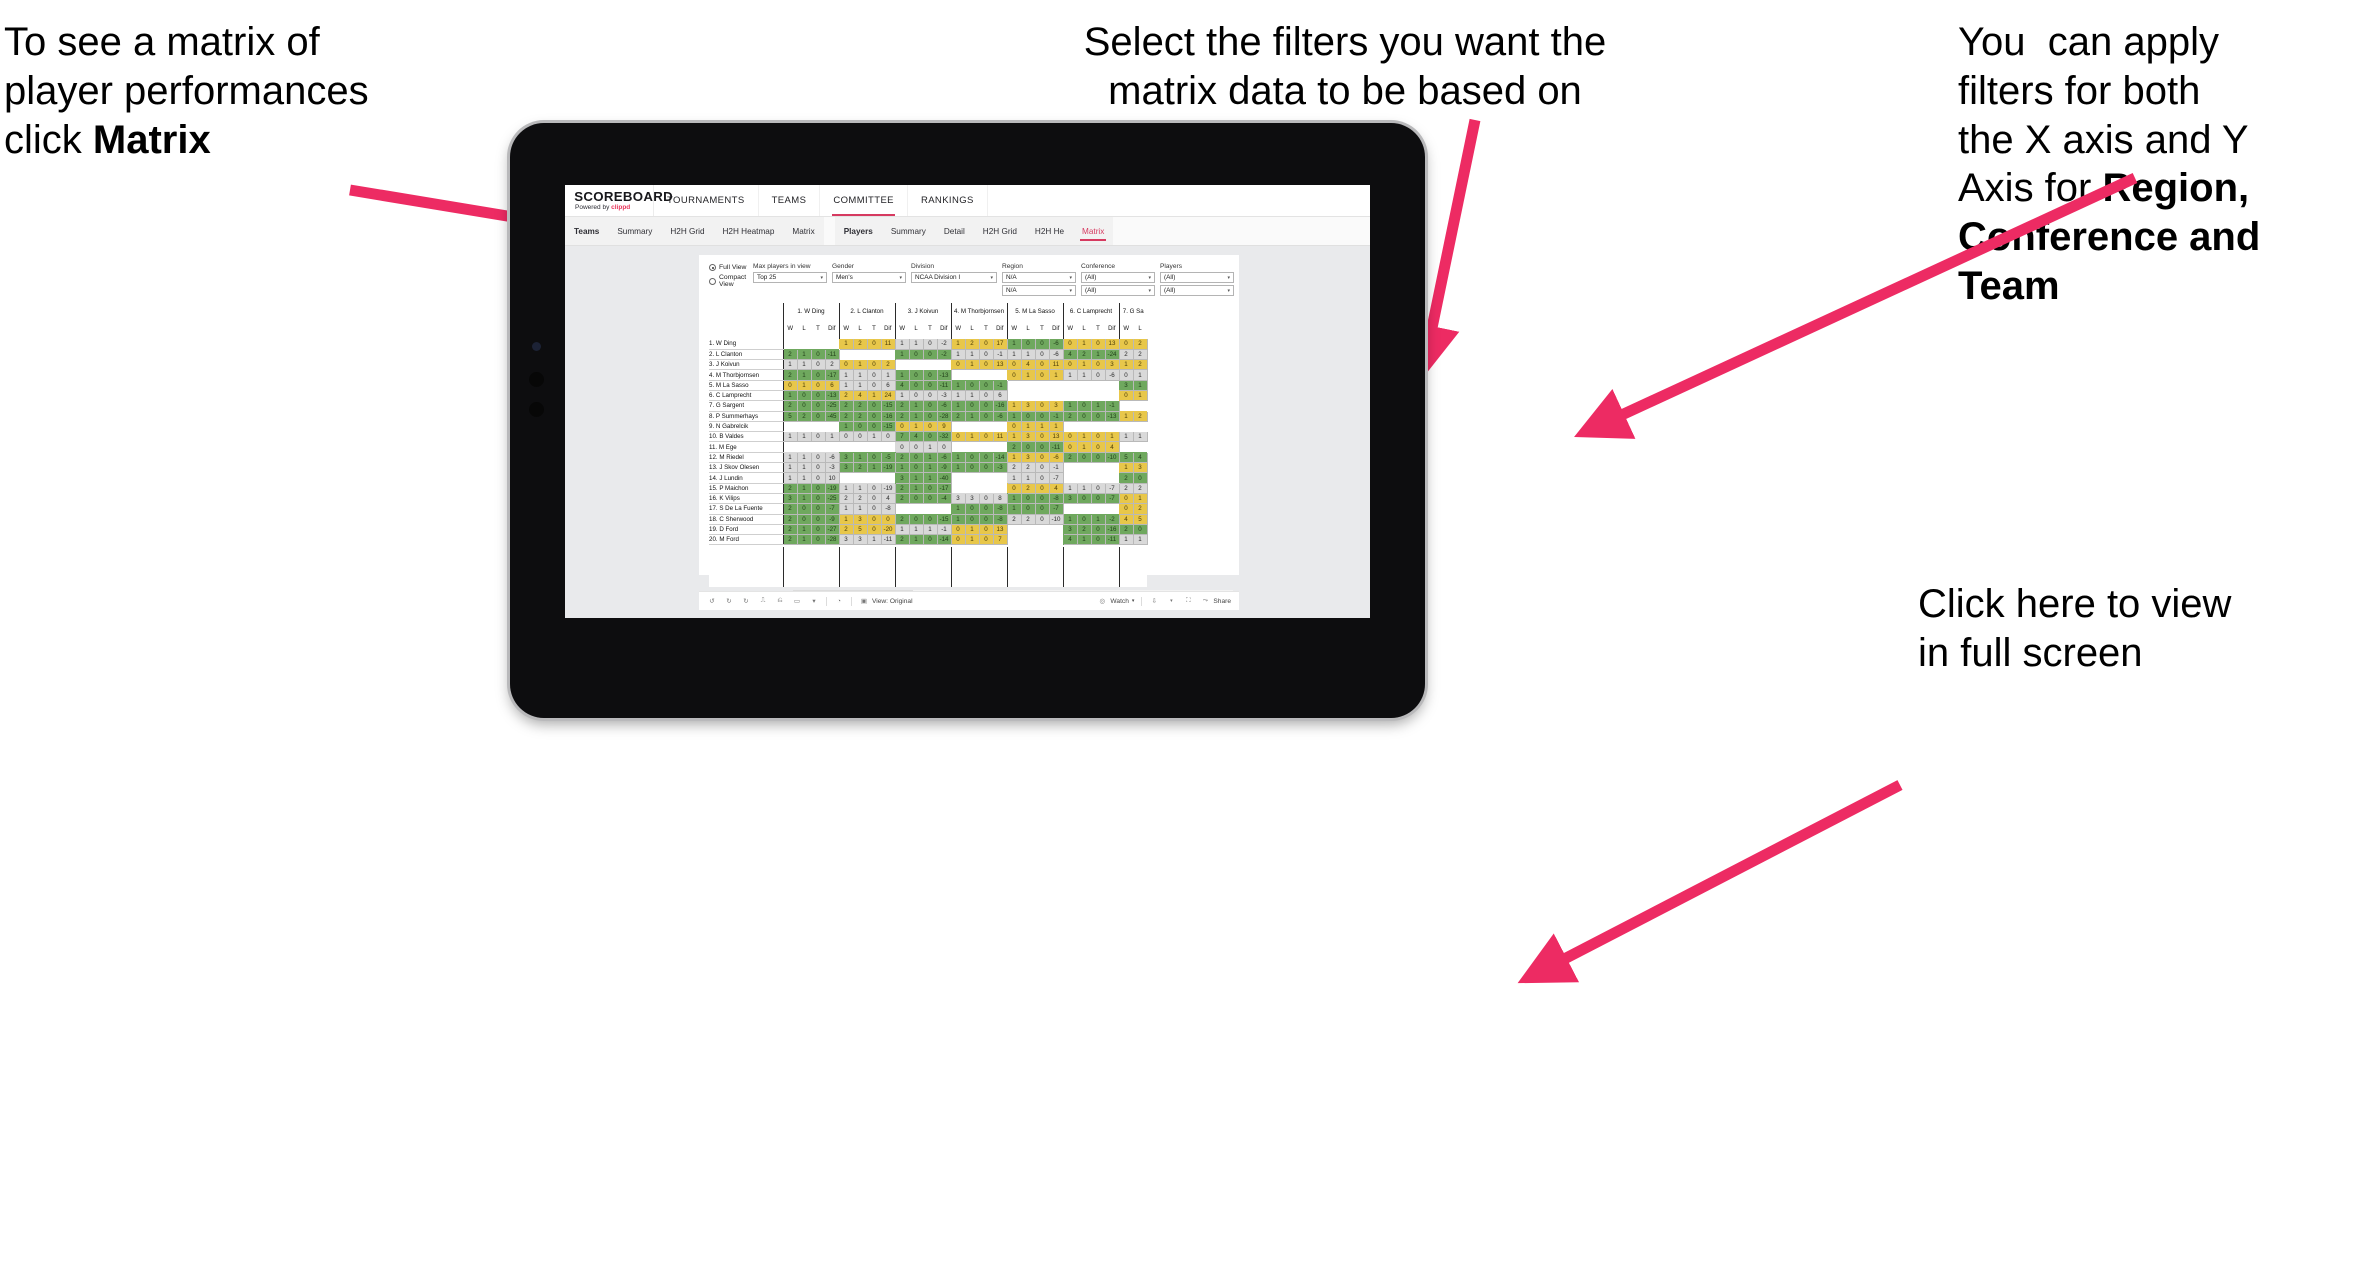  Describe the element at coordinates (832, 509) in the screenshot. I see `matrix-cell: -7` at that location.